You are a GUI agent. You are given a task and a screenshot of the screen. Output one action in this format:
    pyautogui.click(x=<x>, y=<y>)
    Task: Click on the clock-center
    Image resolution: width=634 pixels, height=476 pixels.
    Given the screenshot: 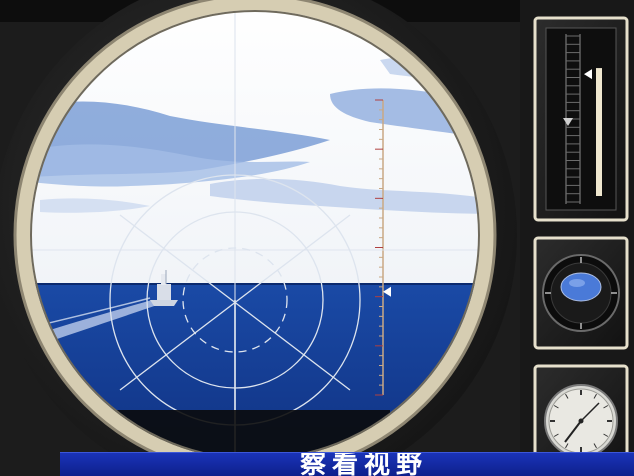 What is the action you would take?
    pyautogui.click(x=581, y=421)
    